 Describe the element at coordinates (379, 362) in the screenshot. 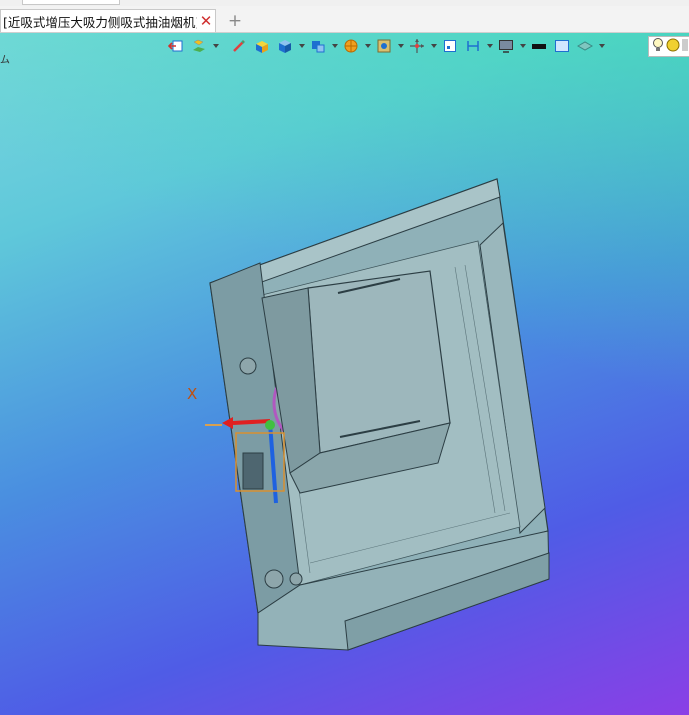

I see `duct-box-top` at that location.